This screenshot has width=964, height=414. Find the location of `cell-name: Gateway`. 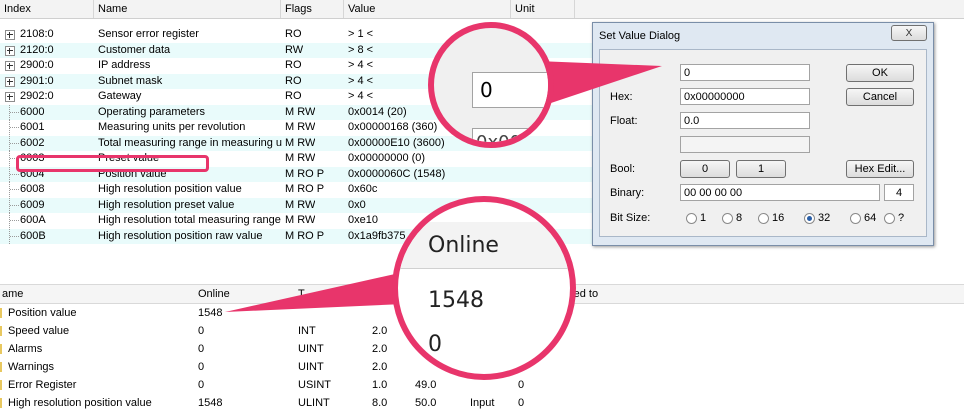

cell-name: Gateway is located at coordinates (120, 96).